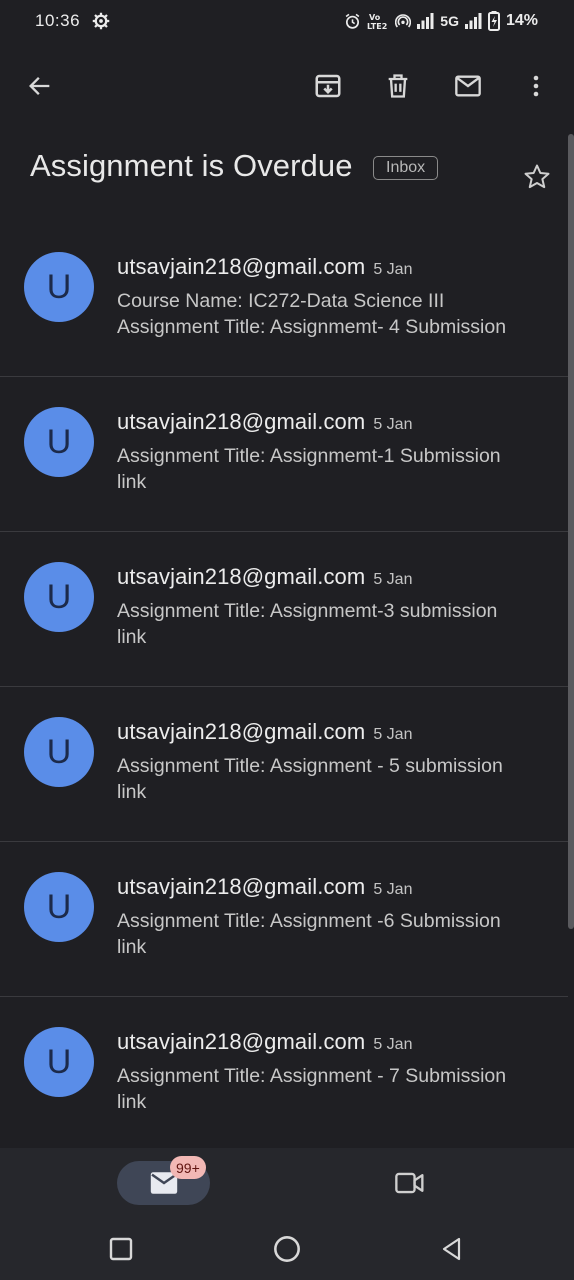  I want to click on more-vert-icon, so click(536, 86).